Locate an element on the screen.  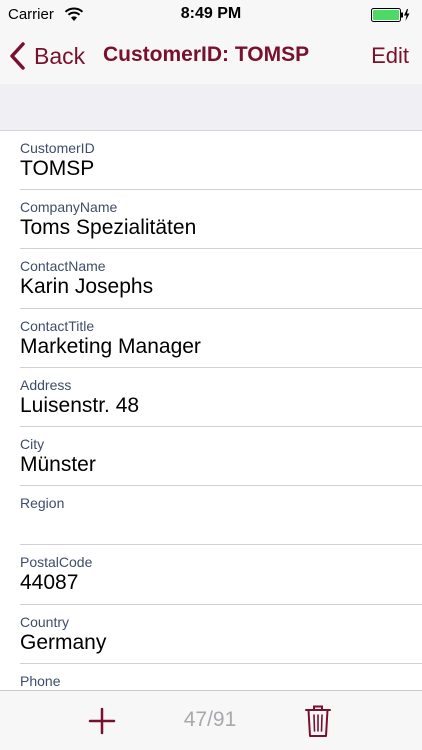
field-value: Münster is located at coordinates (58, 464).